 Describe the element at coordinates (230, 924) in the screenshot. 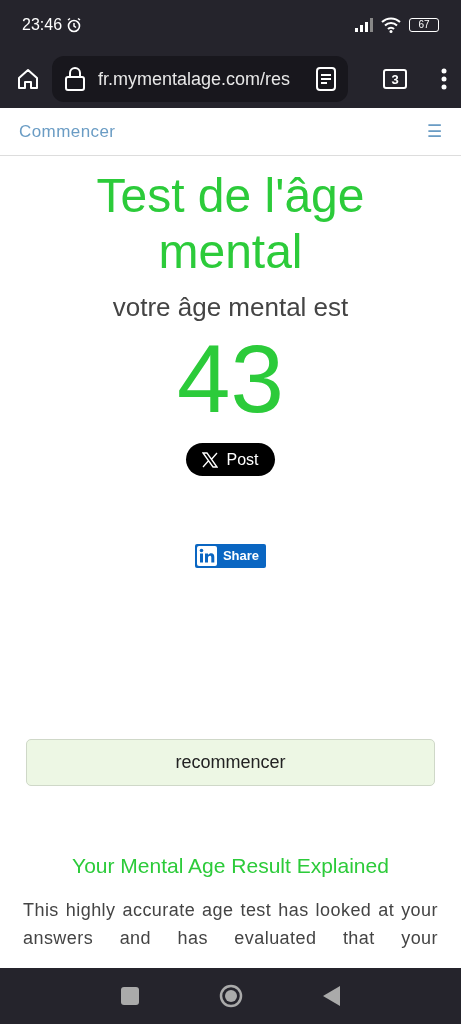

I see `explanation-paragraph: This highly accurate age test has looked at your answers and has evaluated that your` at that location.